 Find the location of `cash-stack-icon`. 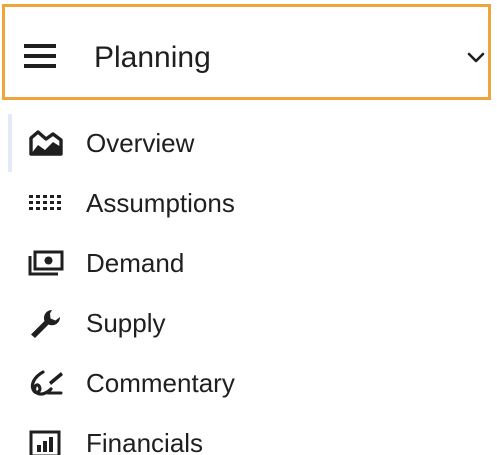

cash-stack-icon is located at coordinates (46, 263).